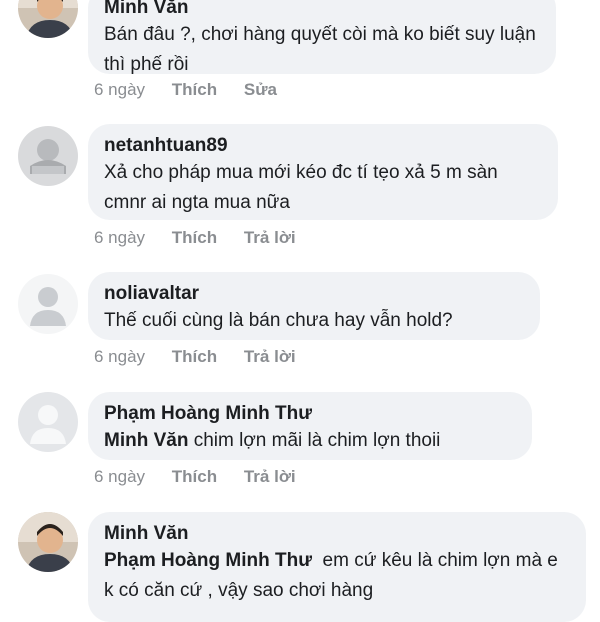  I want to click on comment-text-body: chim lợn mãi là chim lợn thoii, so click(314, 440).